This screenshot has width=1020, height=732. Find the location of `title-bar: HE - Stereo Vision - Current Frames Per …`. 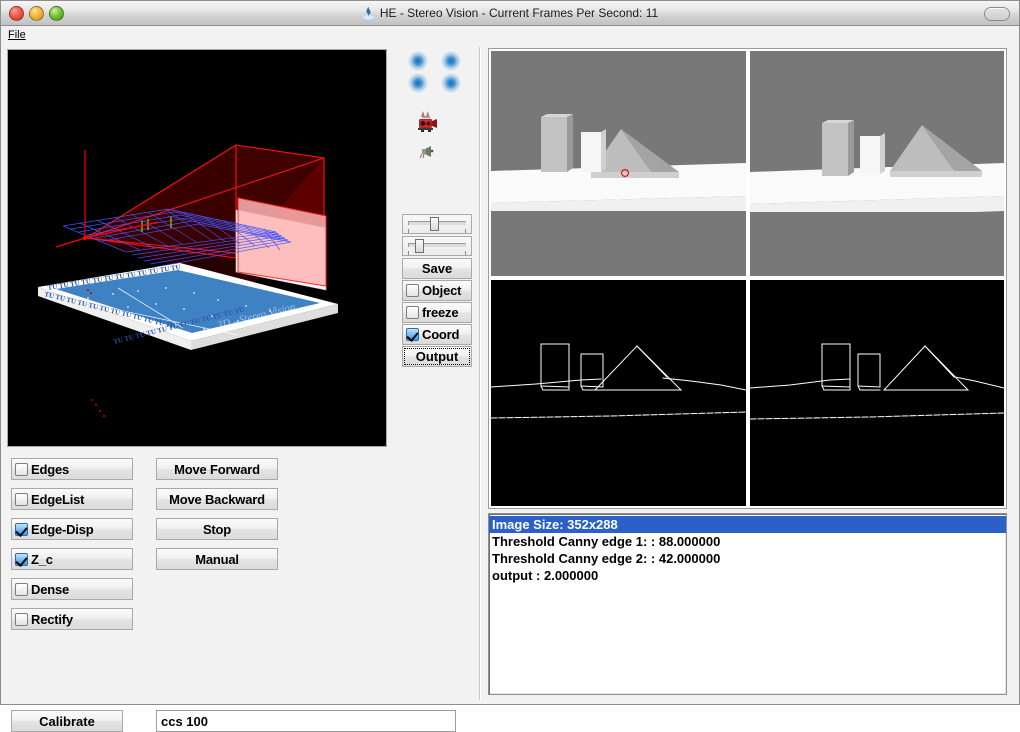

title-bar: HE - Stereo Vision - Current Frames Per … is located at coordinates (510, 13).